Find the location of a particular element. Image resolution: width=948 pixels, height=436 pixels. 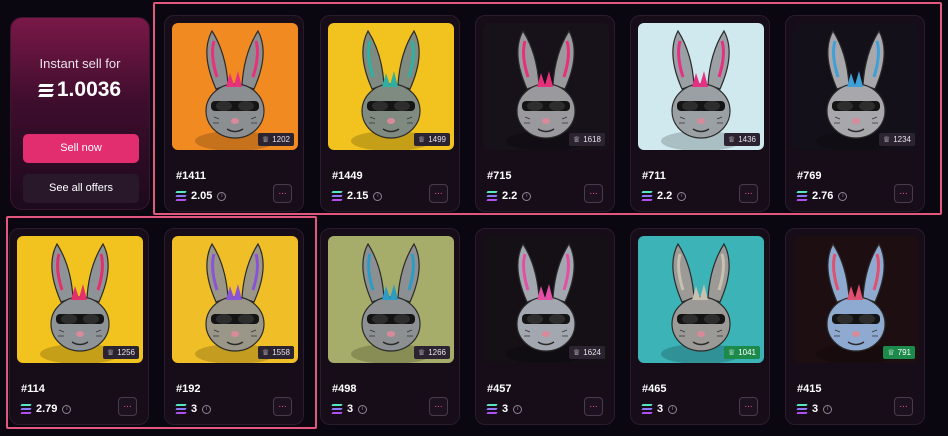

rank-value: 1624 is located at coordinates (592, 352).